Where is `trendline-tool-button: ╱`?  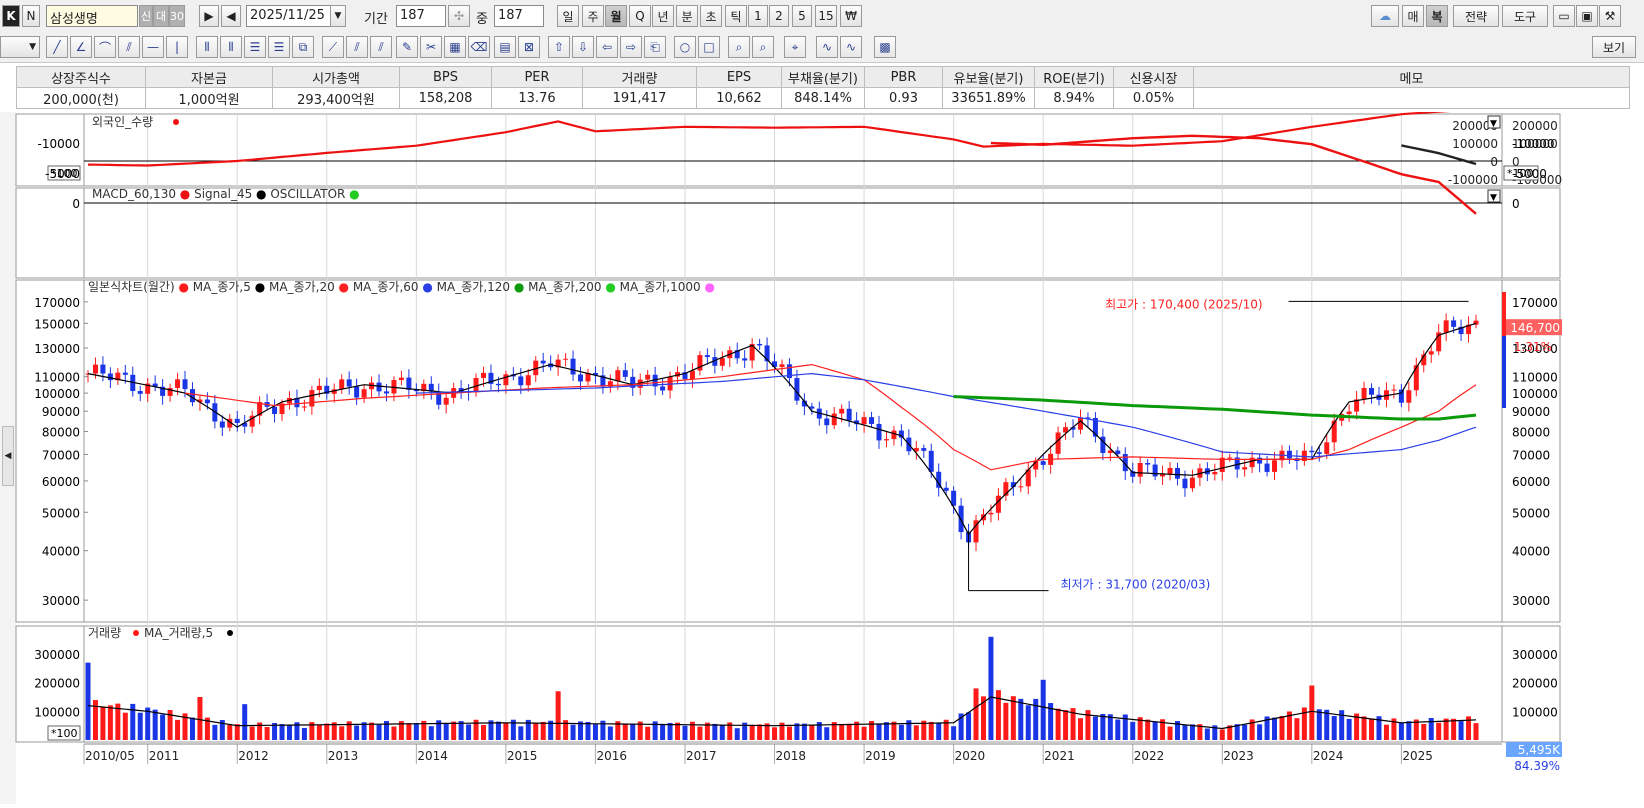
trendline-tool-button: ╱ is located at coordinates (57, 47).